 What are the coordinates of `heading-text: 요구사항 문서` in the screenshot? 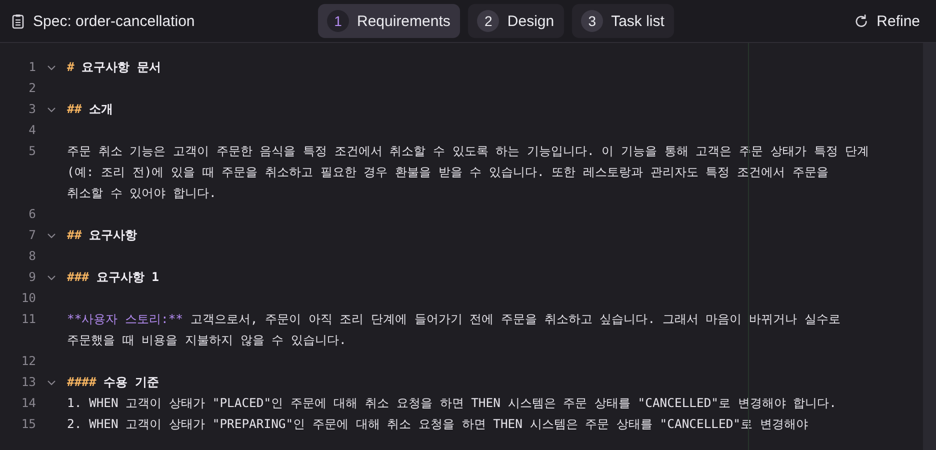 It's located at (121, 67).